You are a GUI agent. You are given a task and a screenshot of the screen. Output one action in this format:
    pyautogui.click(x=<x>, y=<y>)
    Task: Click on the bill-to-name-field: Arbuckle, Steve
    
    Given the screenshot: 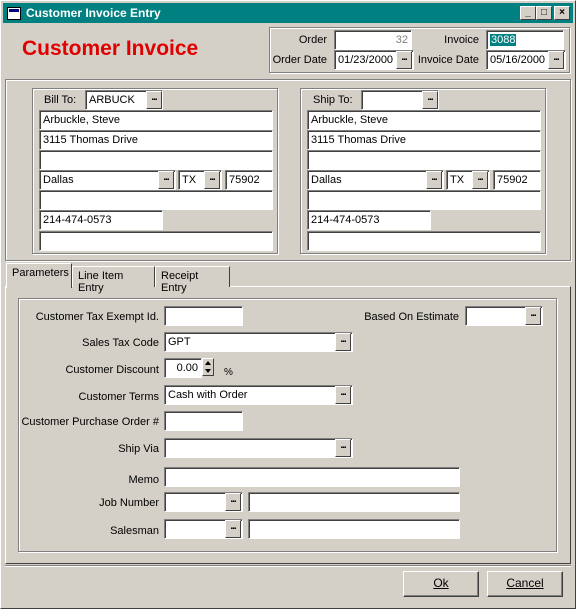 What is the action you would take?
    pyautogui.click(x=156, y=120)
    